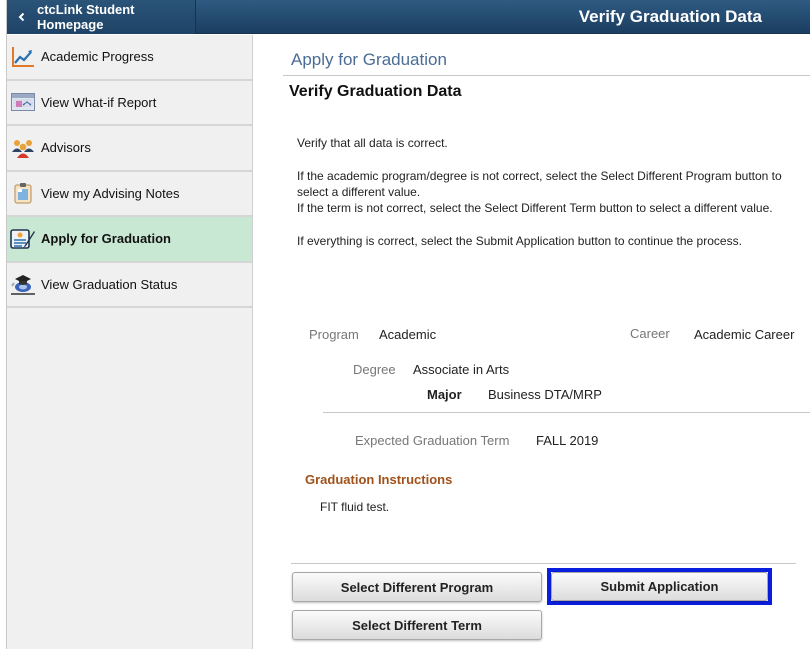  Describe the element at coordinates (109, 284) in the screenshot. I see `sidebar-item-label: View Graduation Status` at that location.